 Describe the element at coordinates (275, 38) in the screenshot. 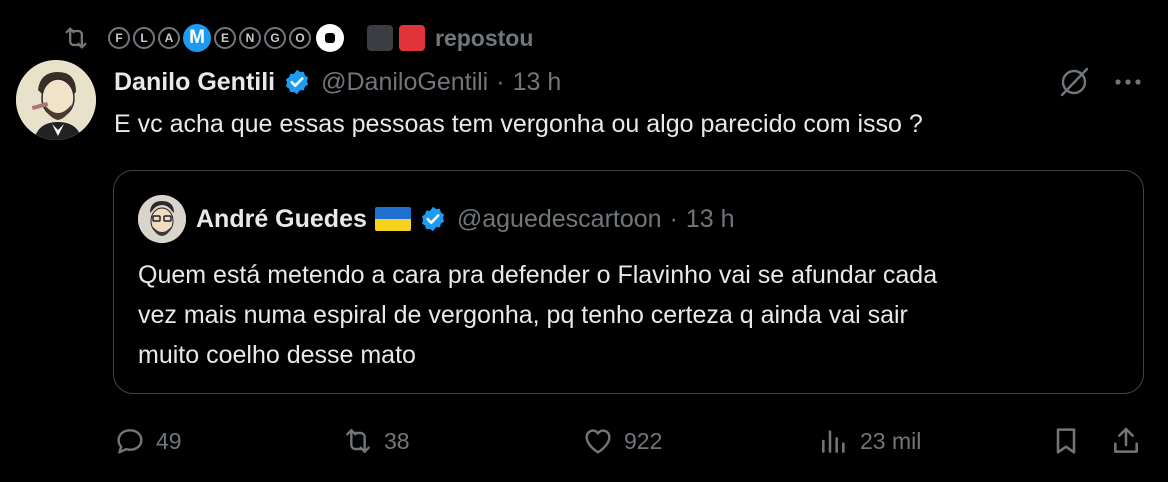

I see `name-letter: G` at that location.